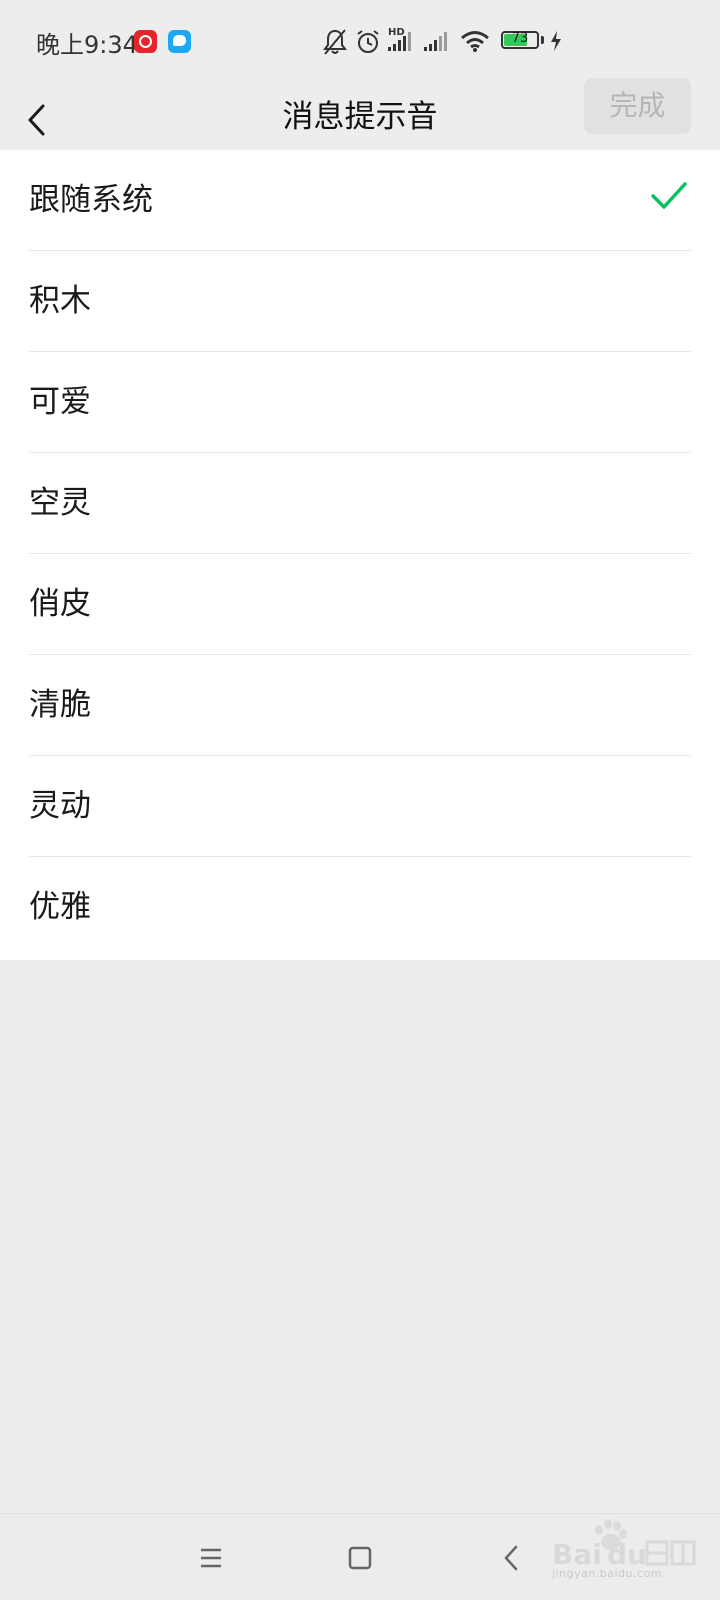  What do you see at coordinates (399, 41) in the screenshot?
I see `signal-icon` at bounding box center [399, 41].